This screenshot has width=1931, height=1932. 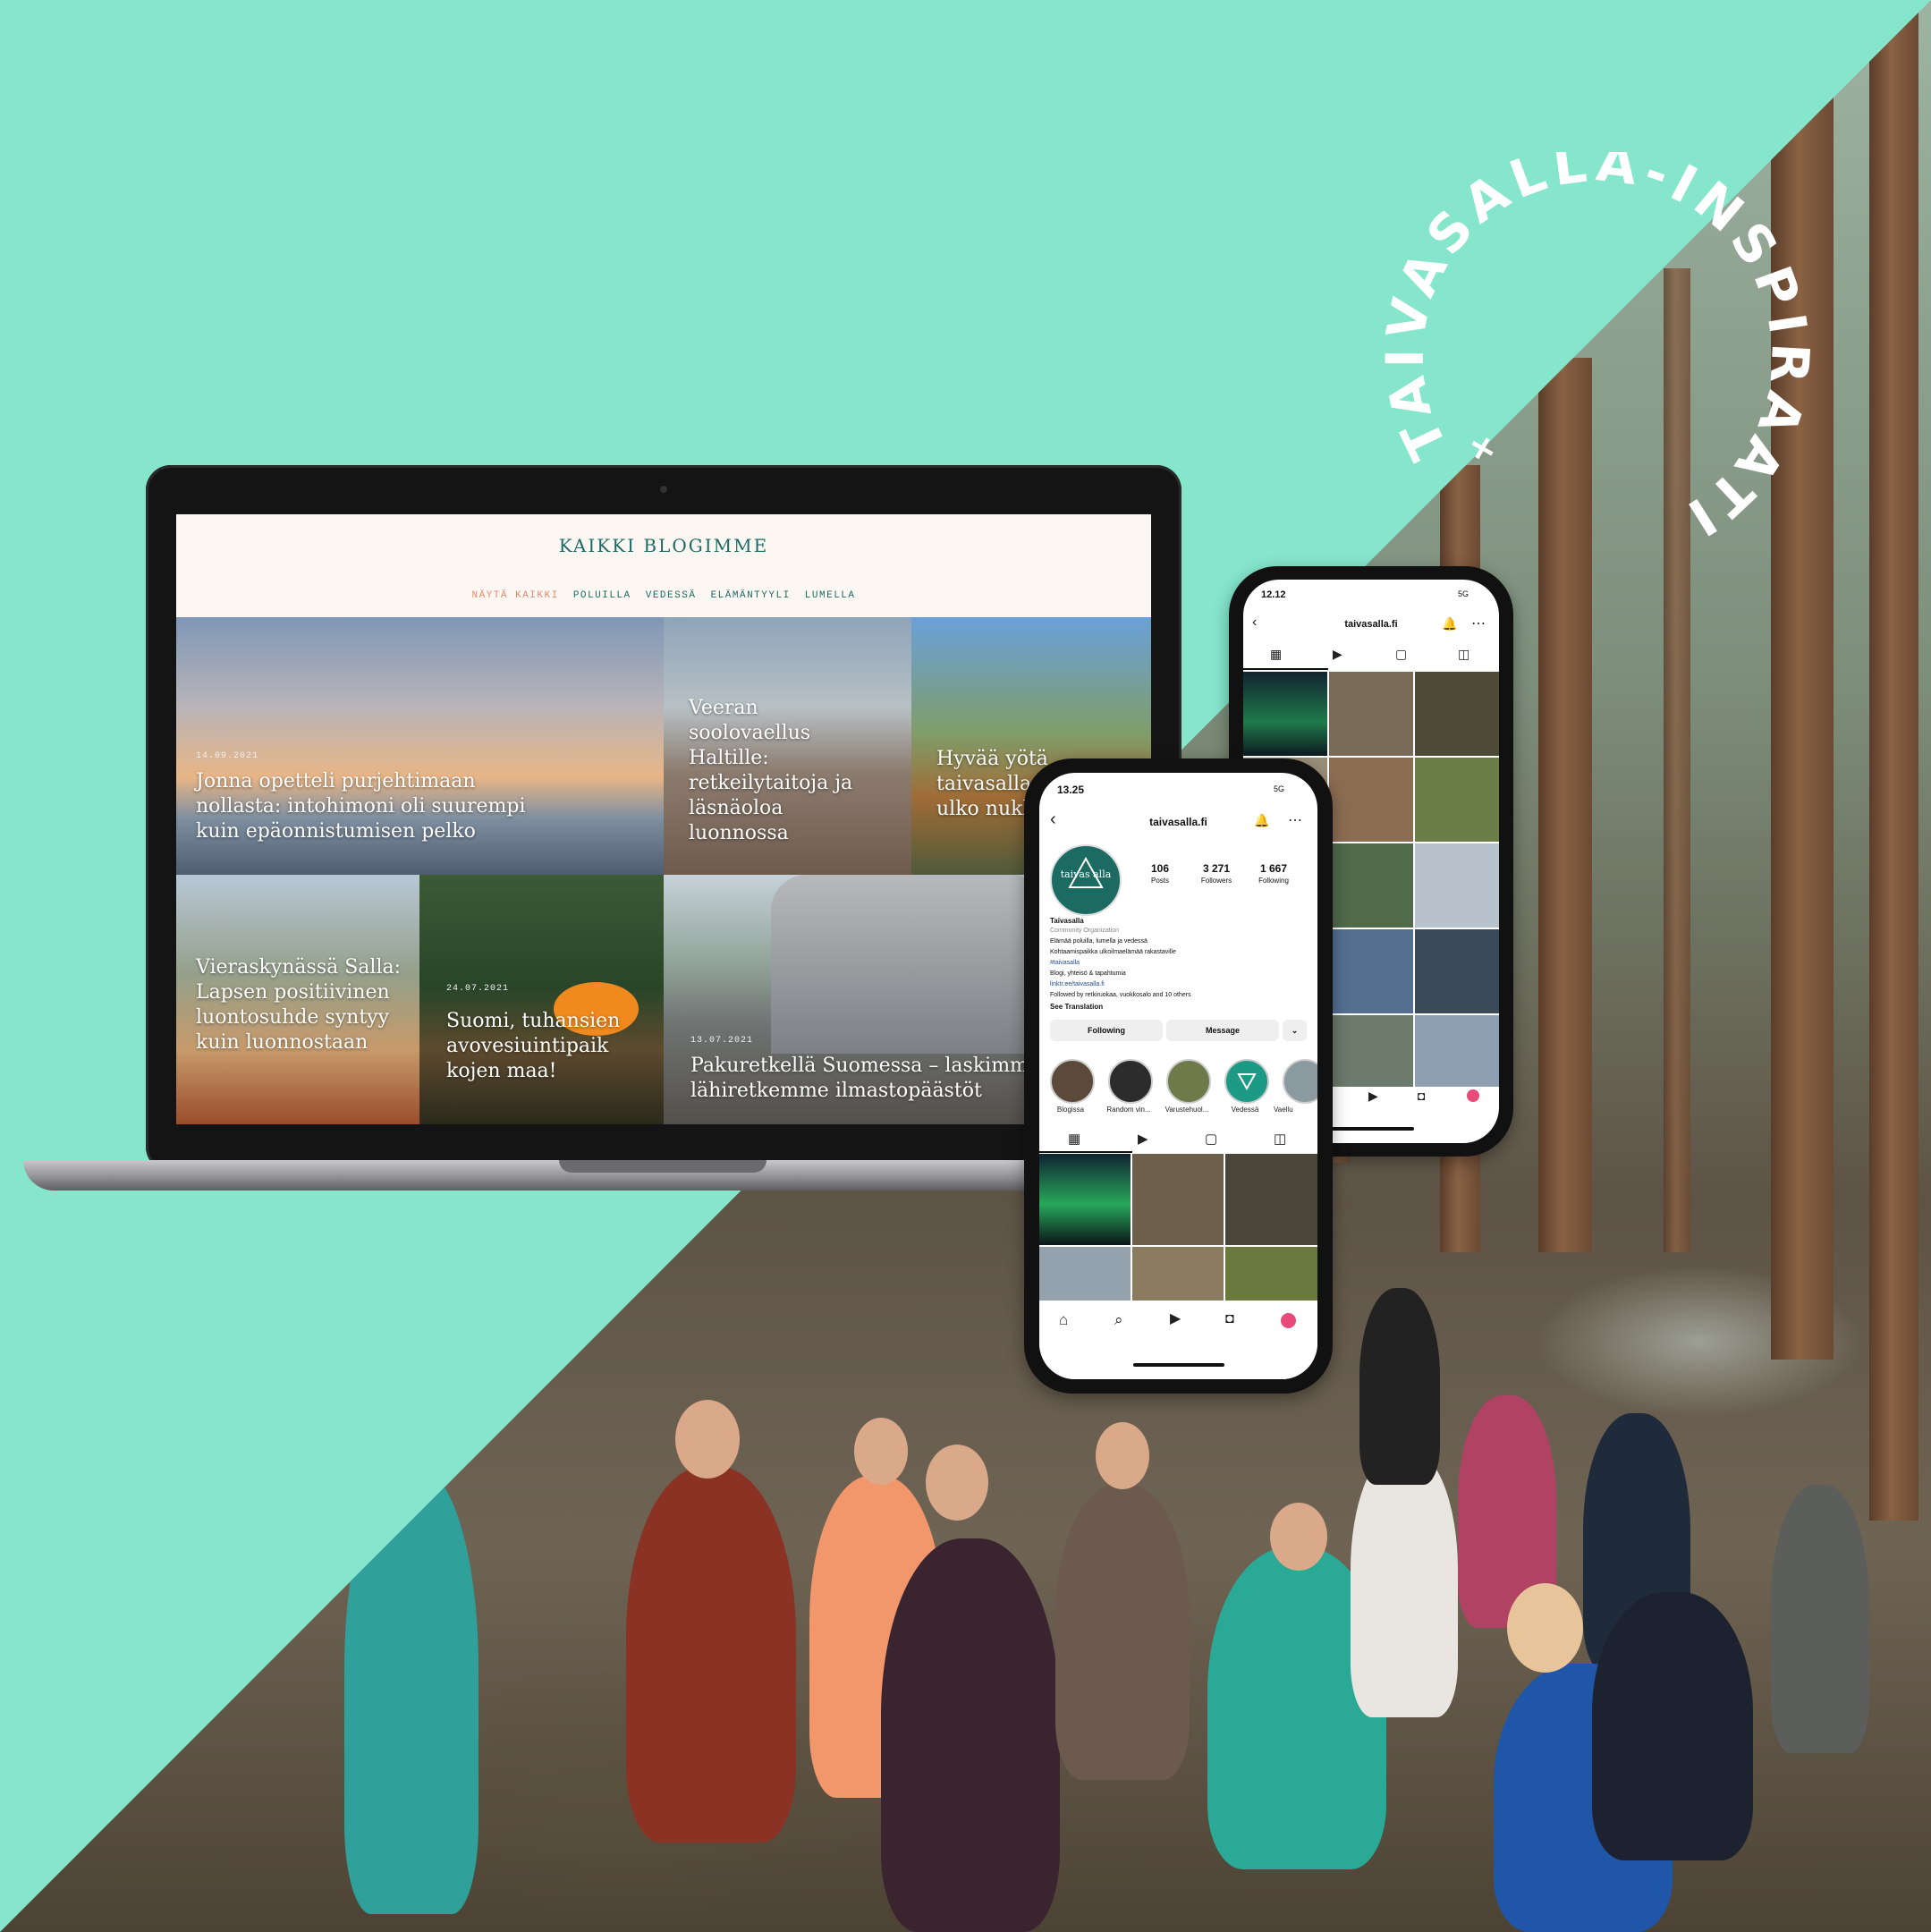 I want to click on nav-poluilla: POLUILLA, so click(x=602, y=595).